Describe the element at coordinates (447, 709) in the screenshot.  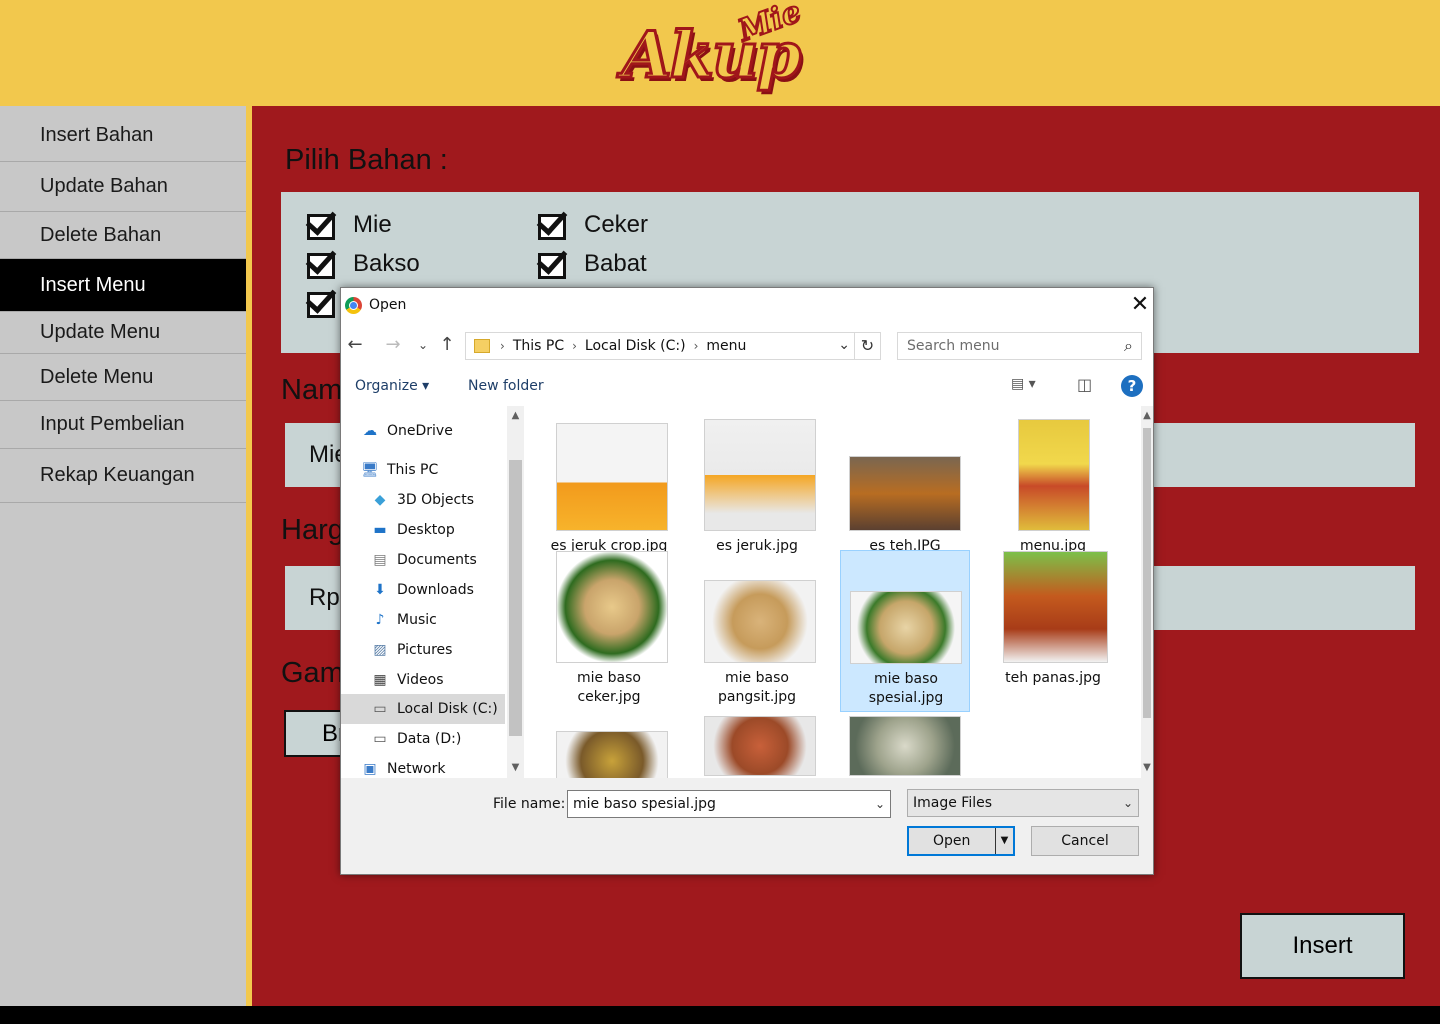
I see `tree-item-label: Local Disk (C:)` at that location.